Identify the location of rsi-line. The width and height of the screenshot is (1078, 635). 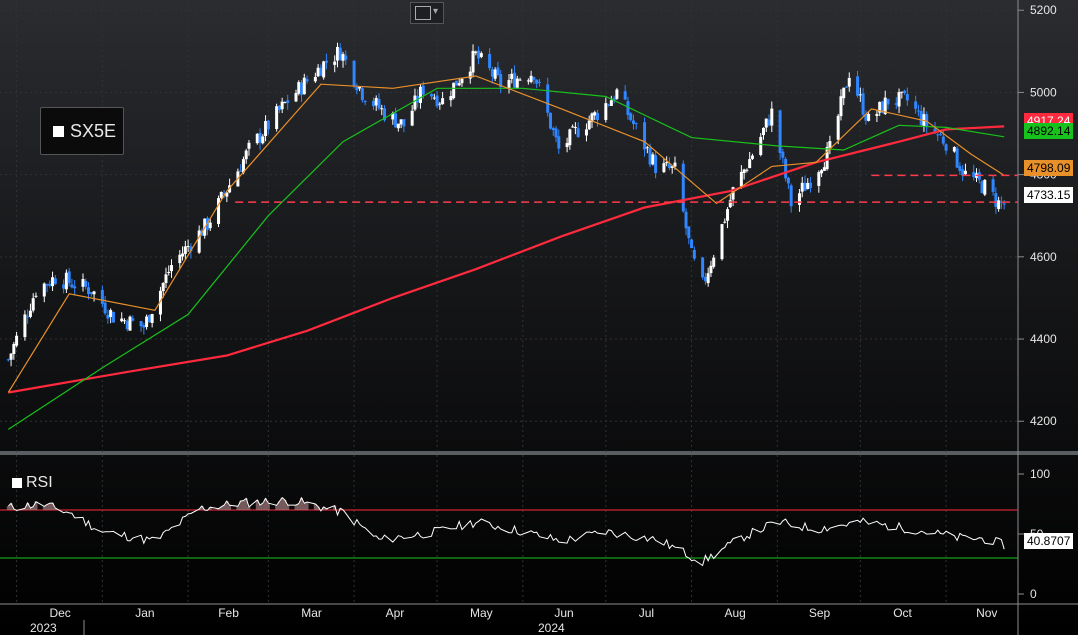
(506, 531).